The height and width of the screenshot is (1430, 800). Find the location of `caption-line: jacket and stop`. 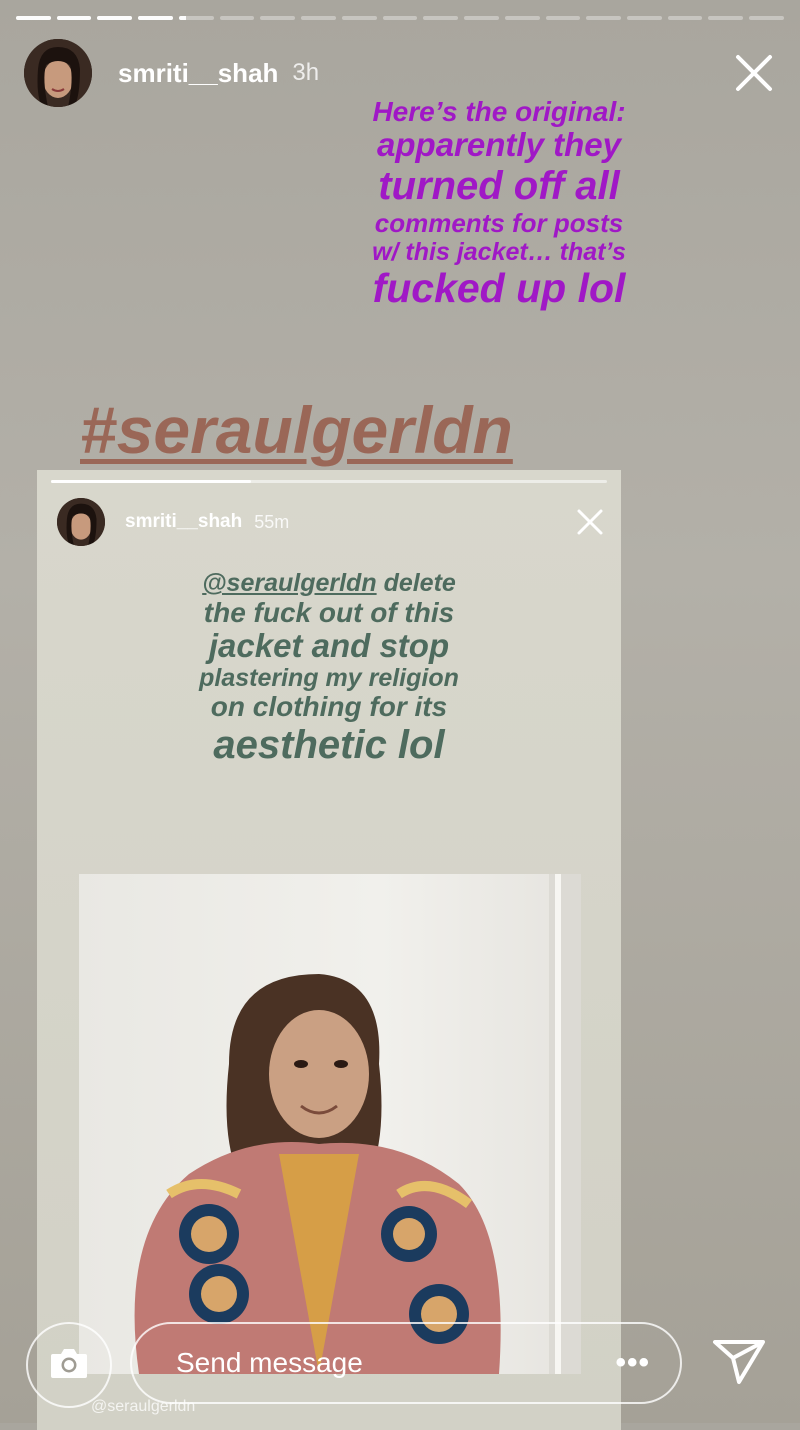

caption-line: jacket and stop is located at coordinates (329, 646).